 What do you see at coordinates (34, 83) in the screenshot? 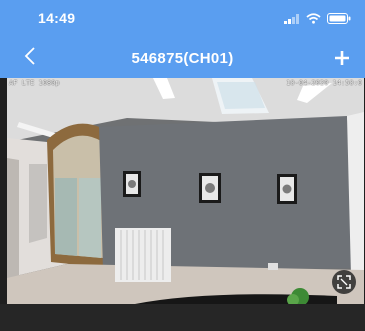
I see `video-osd-label: AF LTE 1080p` at bounding box center [34, 83].